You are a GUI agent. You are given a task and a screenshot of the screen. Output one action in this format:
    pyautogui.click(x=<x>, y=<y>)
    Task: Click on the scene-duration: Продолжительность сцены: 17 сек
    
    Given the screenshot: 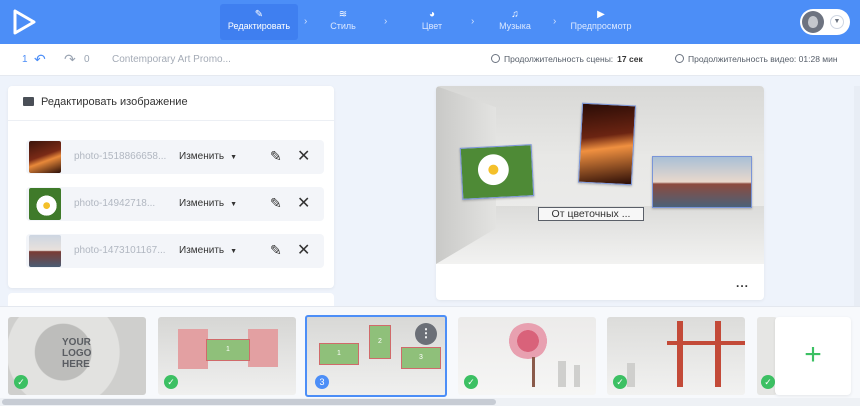 What is the action you would take?
    pyautogui.click(x=567, y=59)
    